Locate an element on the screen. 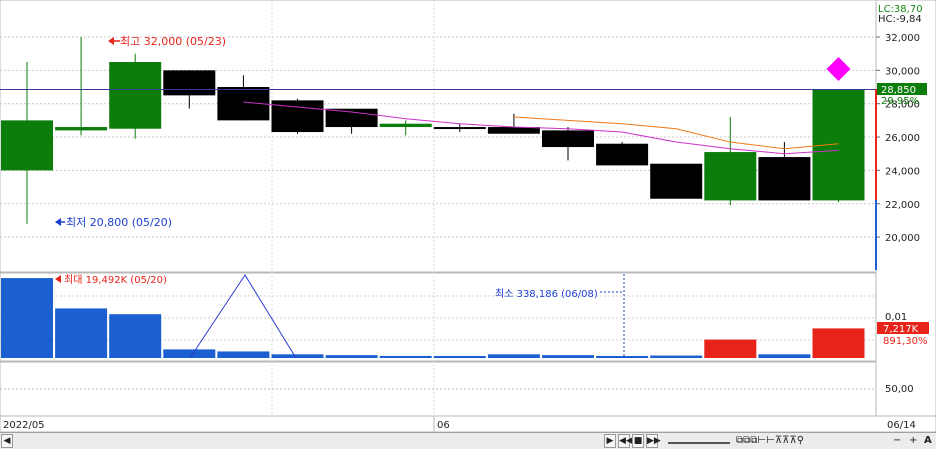 This screenshot has height=449, width=936. zoom-slider is located at coordinates (699, 439).